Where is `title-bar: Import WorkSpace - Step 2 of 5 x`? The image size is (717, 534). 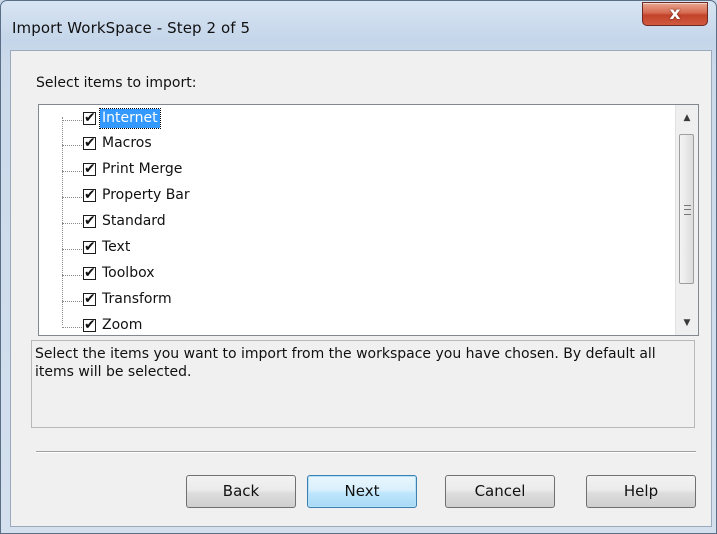 title-bar: Import WorkSpace - Step 2 of 5 x is located at coordinates (358, 26).